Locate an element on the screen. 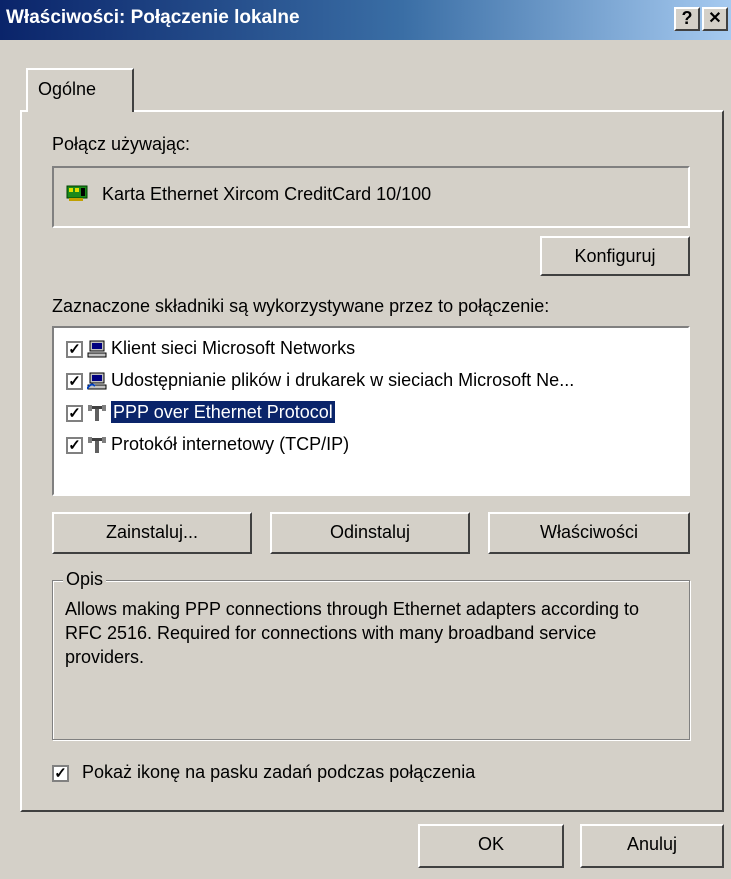 The image size is (731, 879). list-item: ✓ Protokół internetowy (TCP/IP) is located at coordinates (207, 449).